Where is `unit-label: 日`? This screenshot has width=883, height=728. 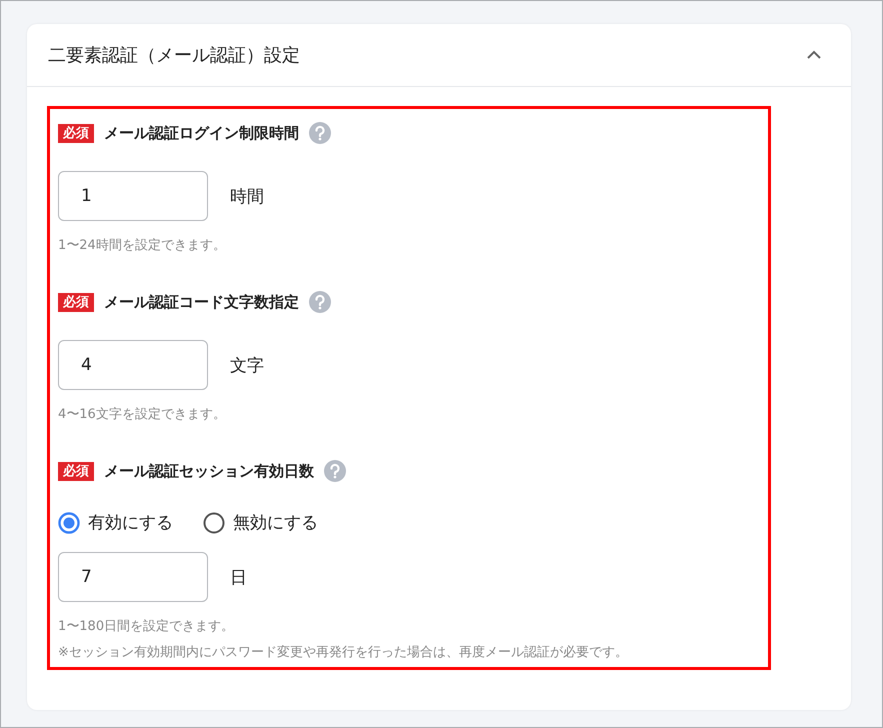 unit-label: 日 is located at coordinates (238, 577).